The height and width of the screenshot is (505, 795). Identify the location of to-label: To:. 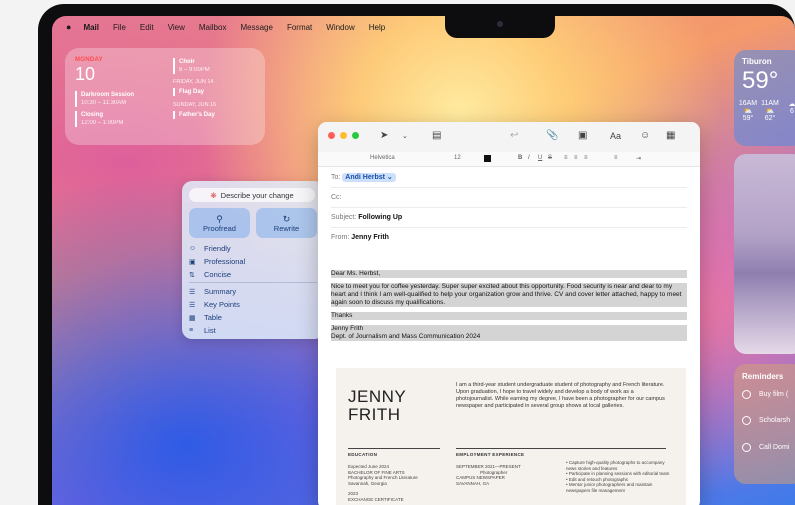
(336, 177).